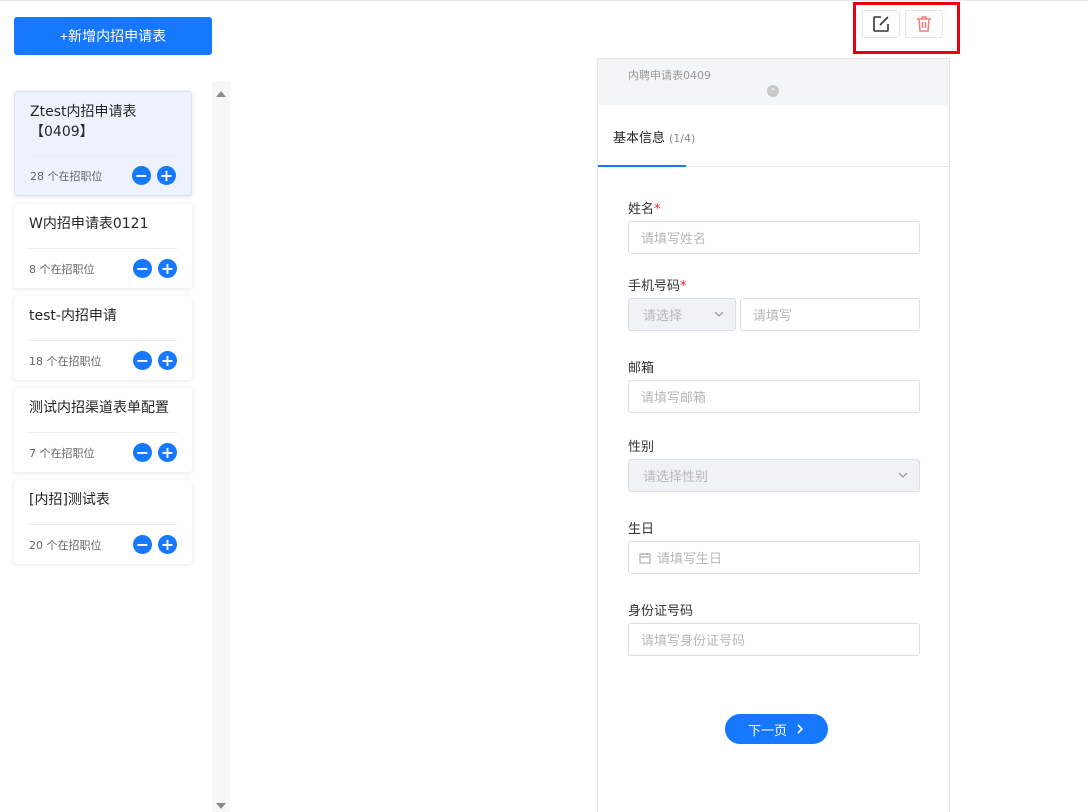 This screenshot has width=1089, height=812. Describe the element at coordinates (674, 398) in the screenshot. I see `email-placeholder: 请填写邮箱` at that location.